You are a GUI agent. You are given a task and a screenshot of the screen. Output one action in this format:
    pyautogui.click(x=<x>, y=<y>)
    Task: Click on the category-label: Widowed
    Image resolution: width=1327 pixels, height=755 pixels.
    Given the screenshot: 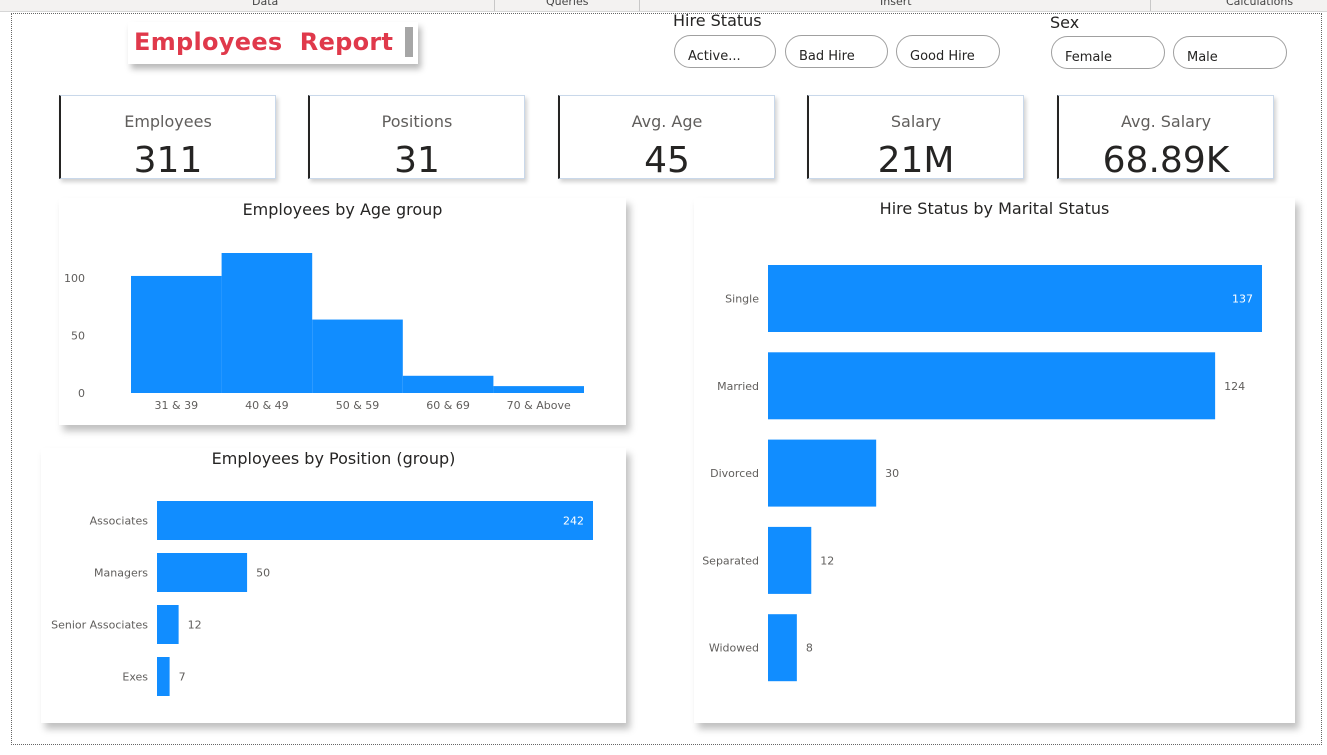 What is the action you would take?
    pyautogui.click(x=734, y=648)
    